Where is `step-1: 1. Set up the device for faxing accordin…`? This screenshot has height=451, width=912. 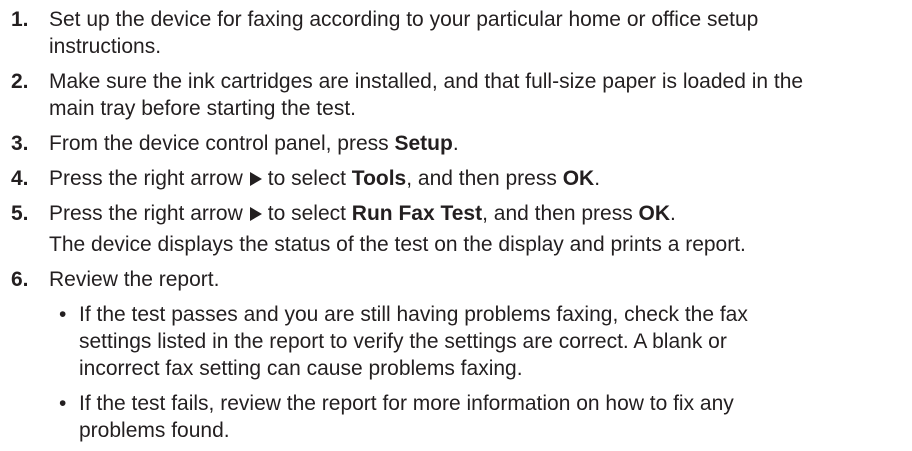
step-1: 1. Set up the device for faxing accordin… is located at coordinates (439, 33).